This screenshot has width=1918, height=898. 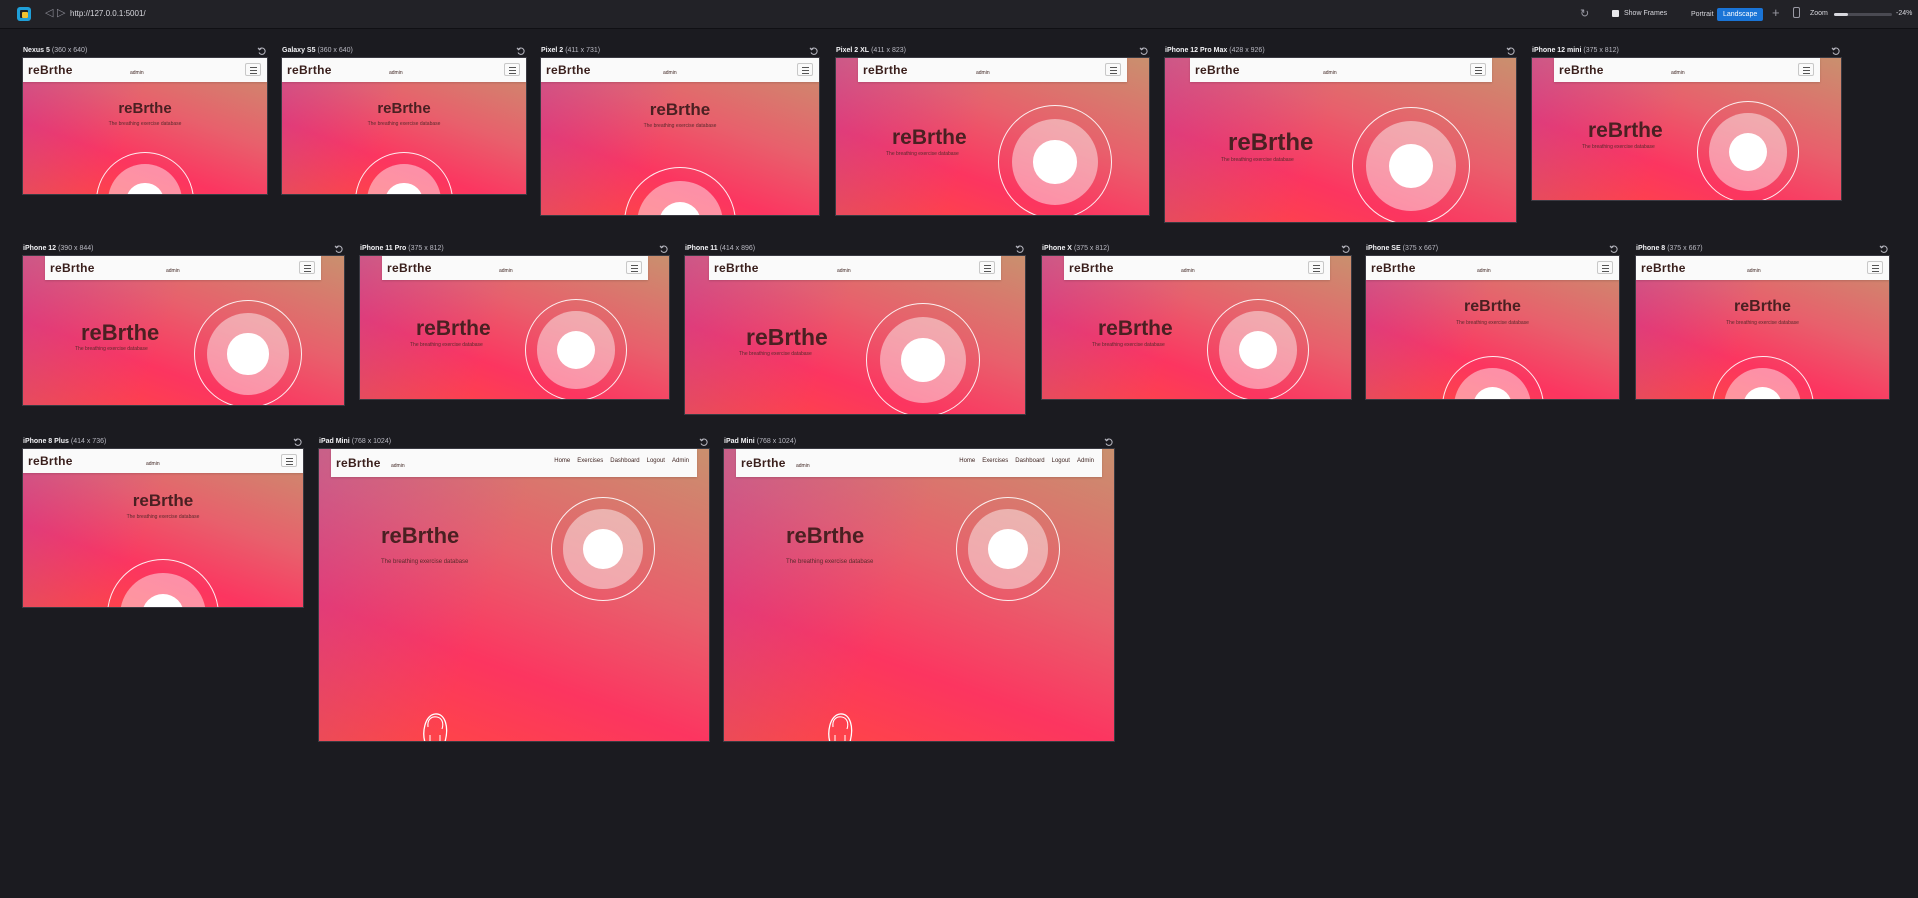 What do you see at coordinates (1863, 14) in the screenshot?
I see `zoom-slider` at bounding box center [1863, 14].